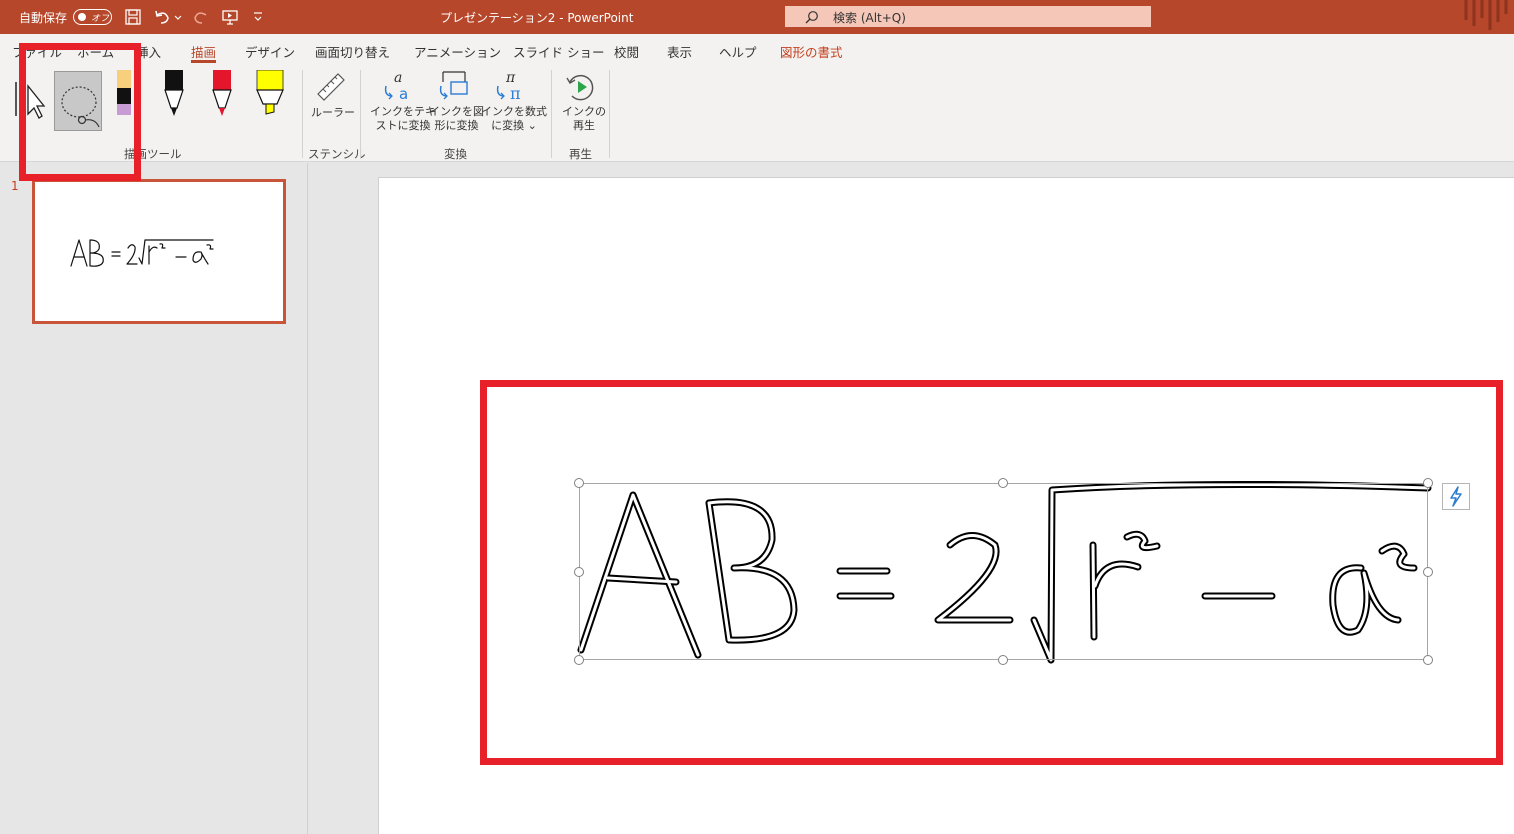  Describe the element at coordinates (584, 125) in the screenshot. I see `ink-replay-label-line2: 再生` at that location.